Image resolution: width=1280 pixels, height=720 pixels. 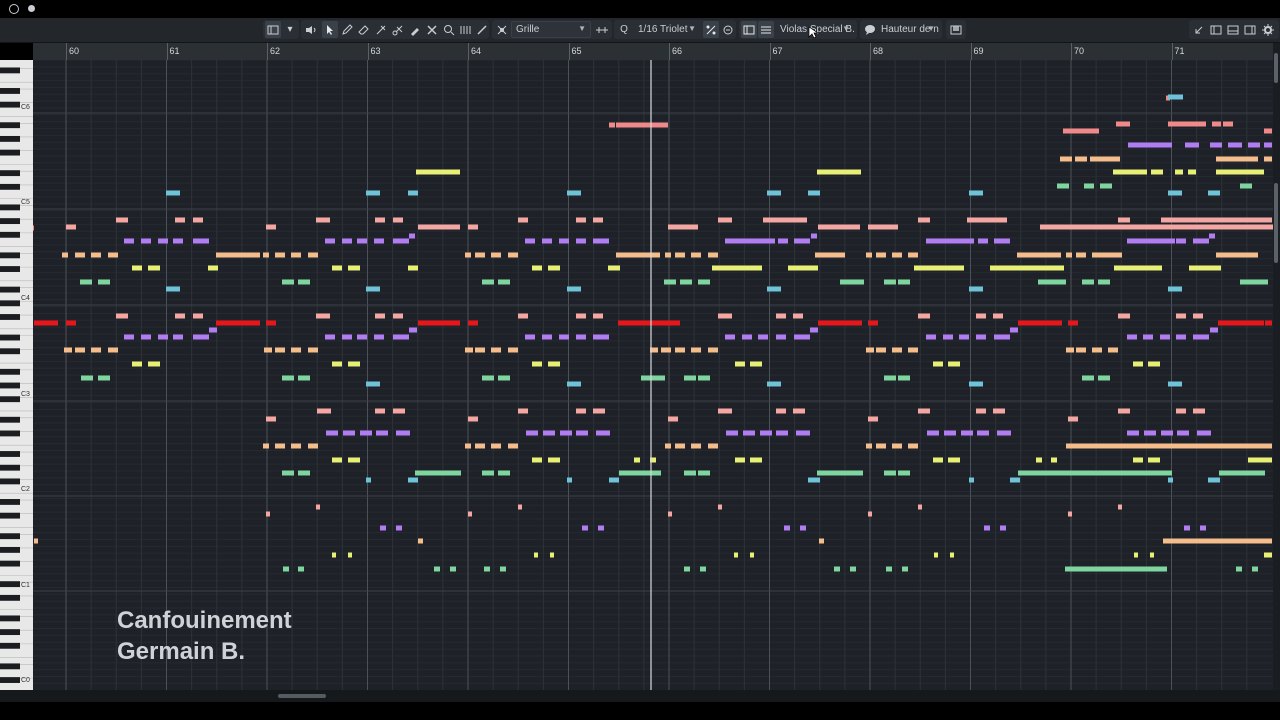 I want to click on staff-icon, so click(x=766, y=29).